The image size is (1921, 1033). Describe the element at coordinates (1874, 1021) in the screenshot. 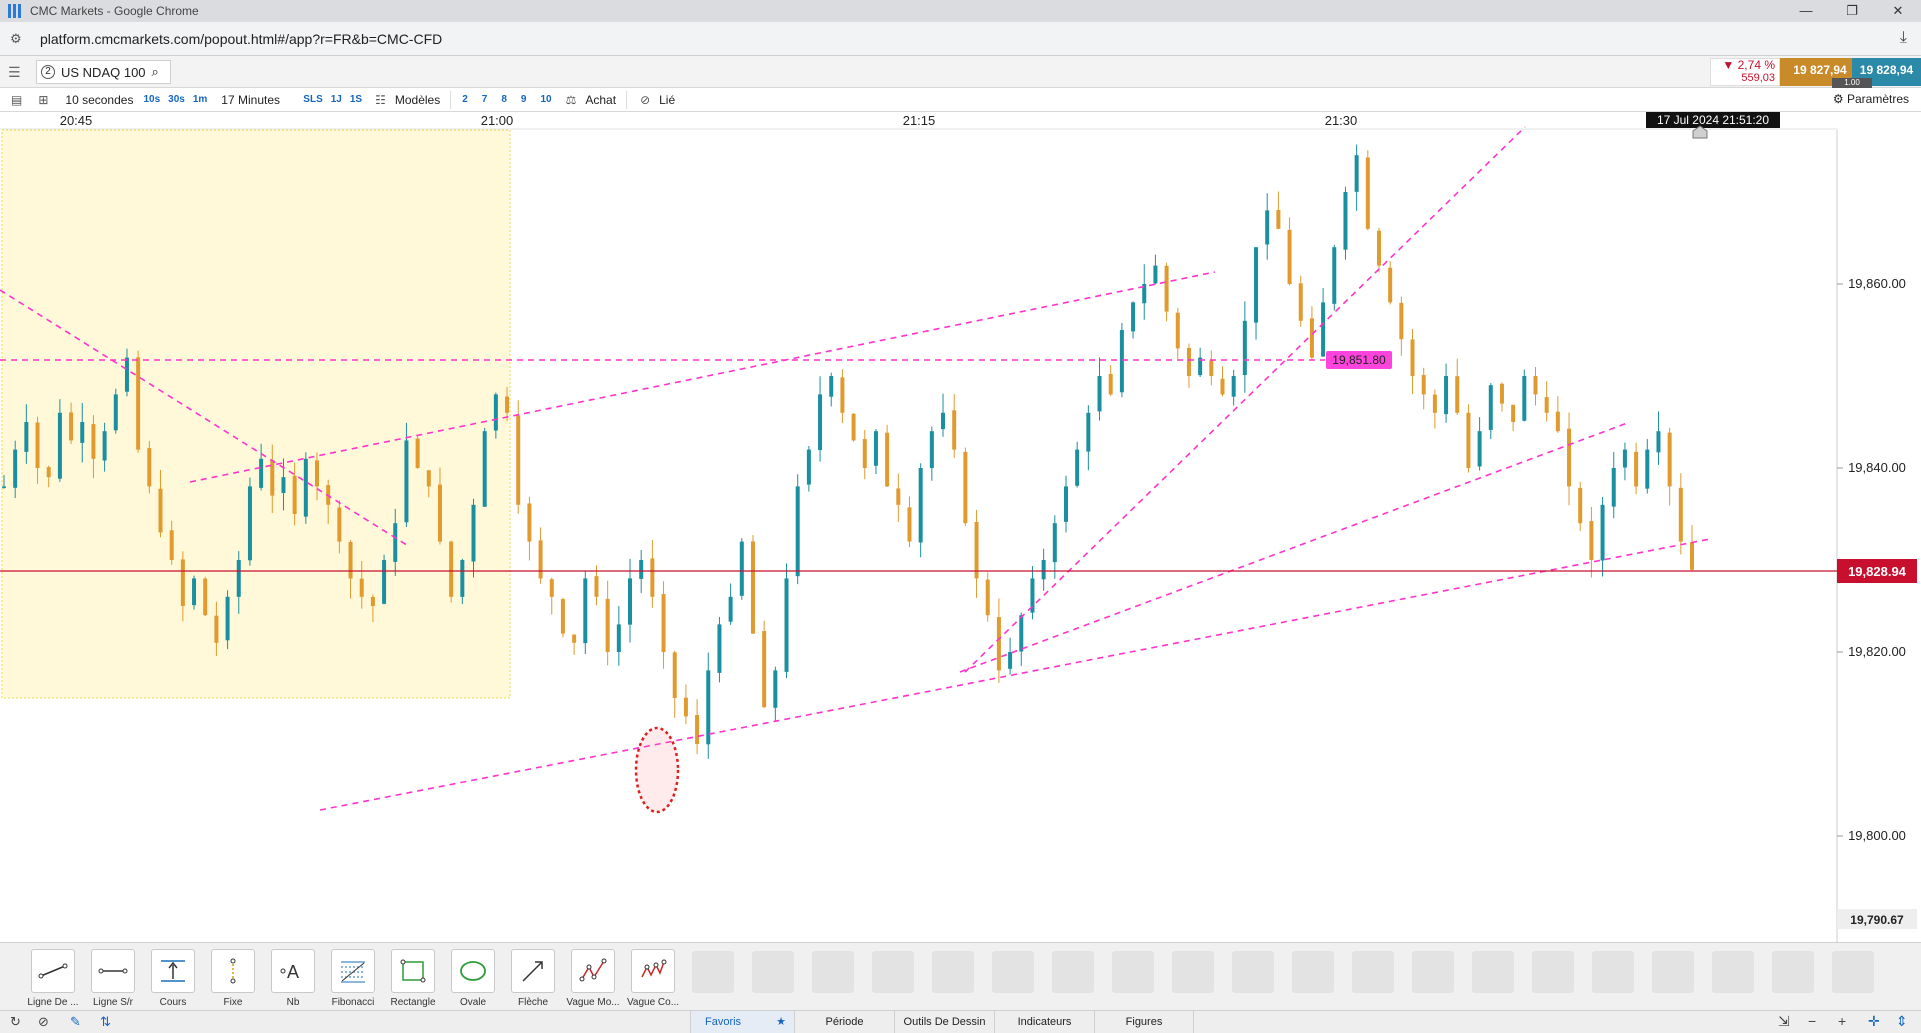

I see `crosshair-icon: ✛` at that location.